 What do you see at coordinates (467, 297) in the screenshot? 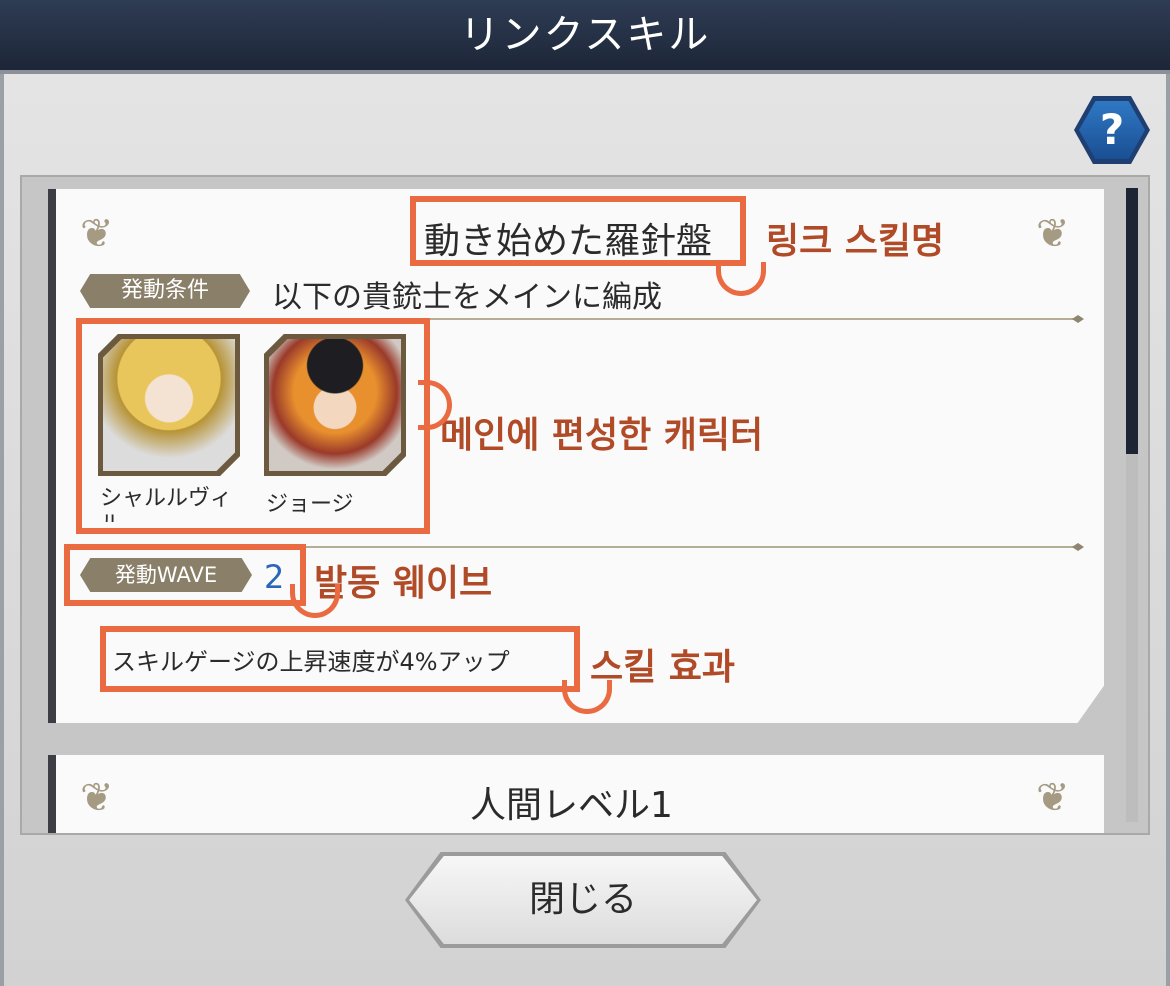
I see `condition-text: 以下の貴銃士をメインに編成` at bounding box center [467, 297].